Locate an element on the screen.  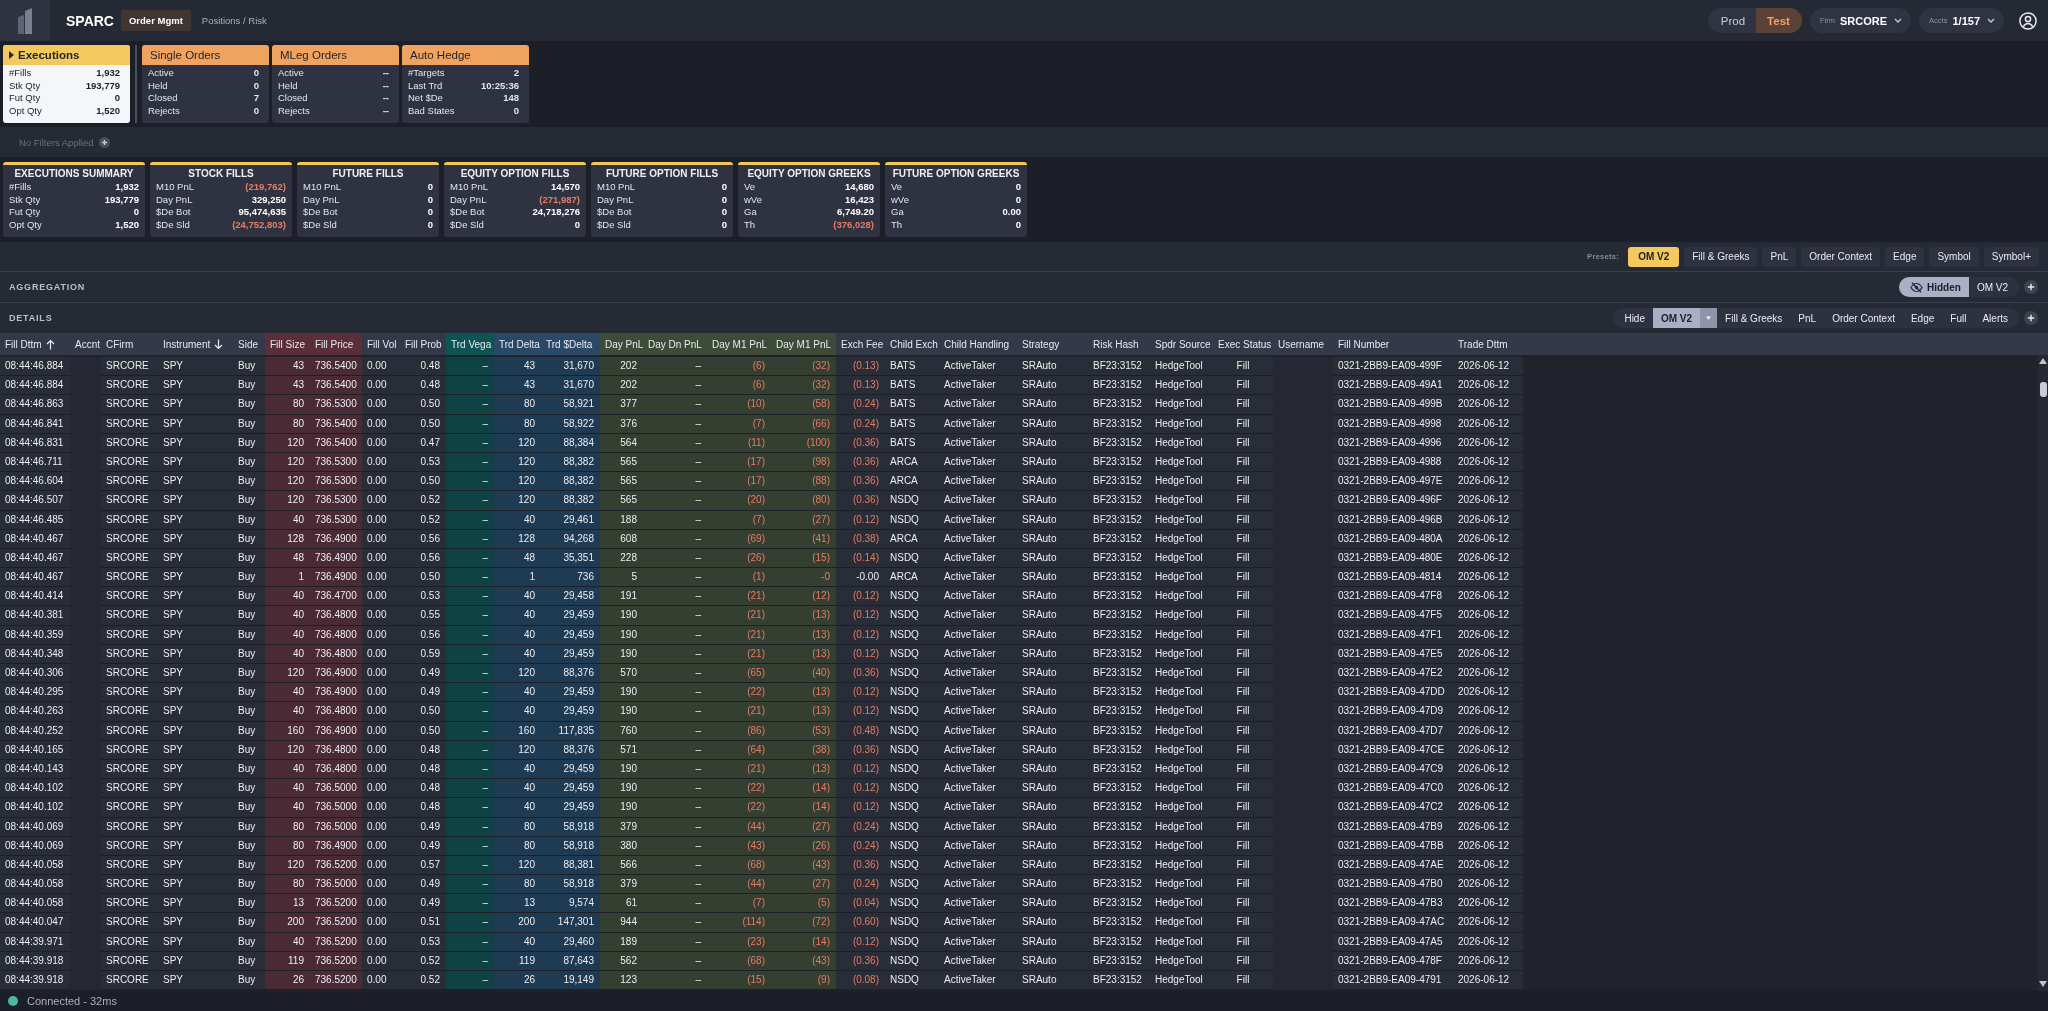
scrollbar-thumb is located at coordinates (2043, 389).